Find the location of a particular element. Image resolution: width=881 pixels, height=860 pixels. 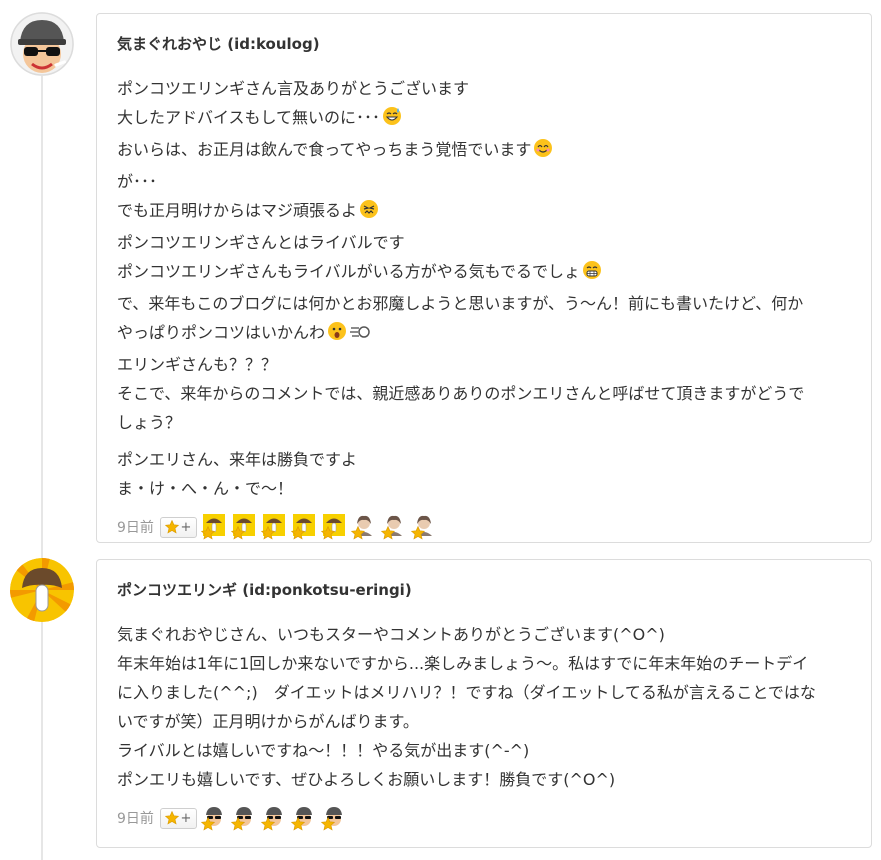

persevere-emoji-icon is located at coordinates (369, 213).